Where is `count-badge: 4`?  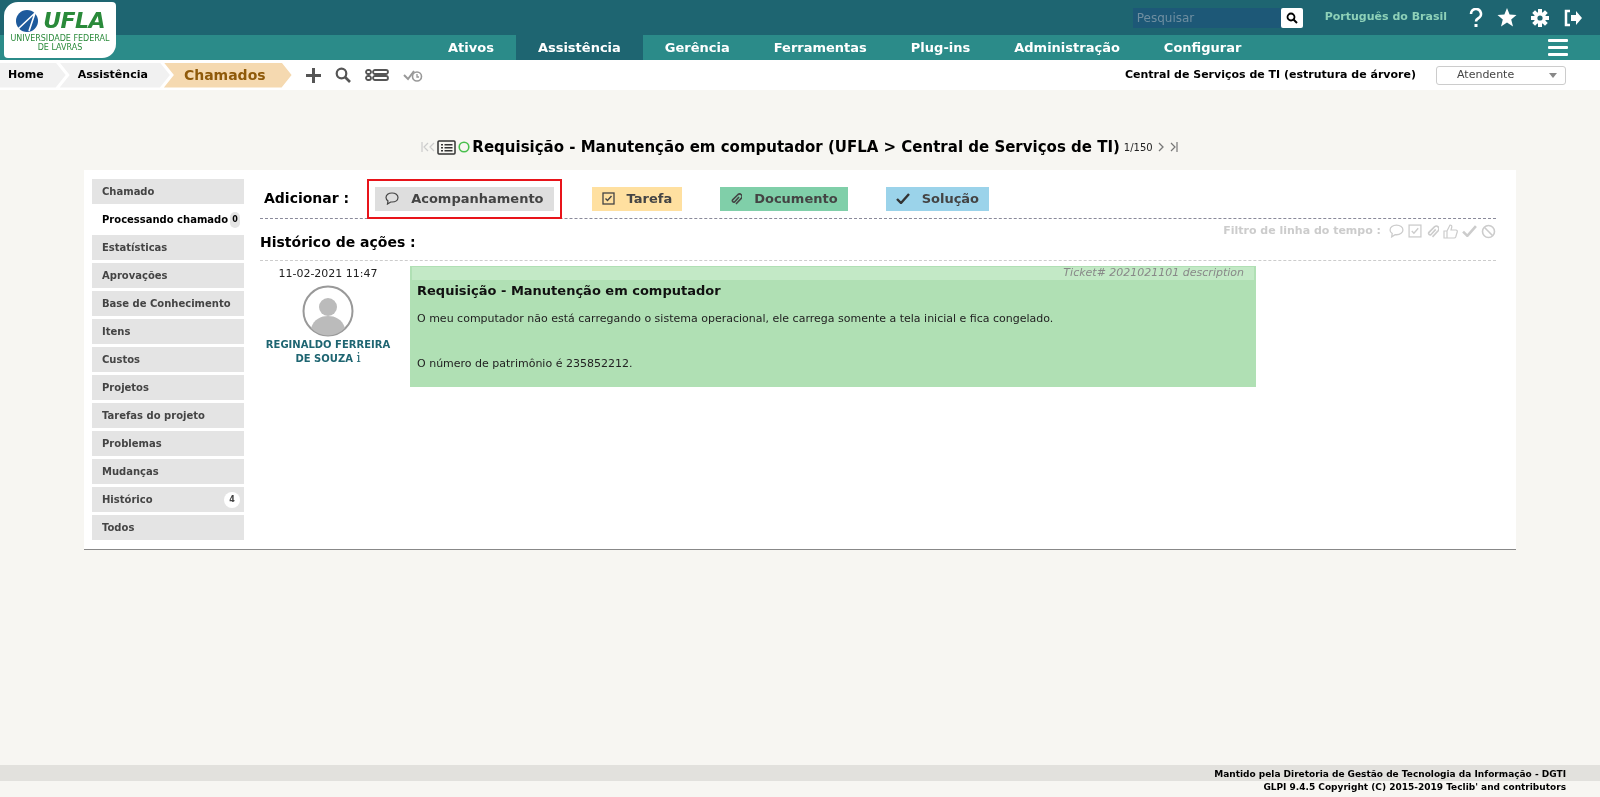 count-badge: 4 is located at coordinates (232, 499).